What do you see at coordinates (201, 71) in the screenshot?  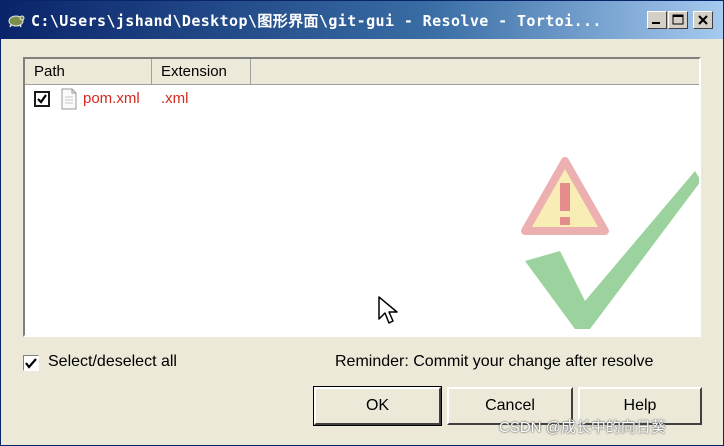 I see `column-header-extension: Extension` at bounding box center [201, 71].